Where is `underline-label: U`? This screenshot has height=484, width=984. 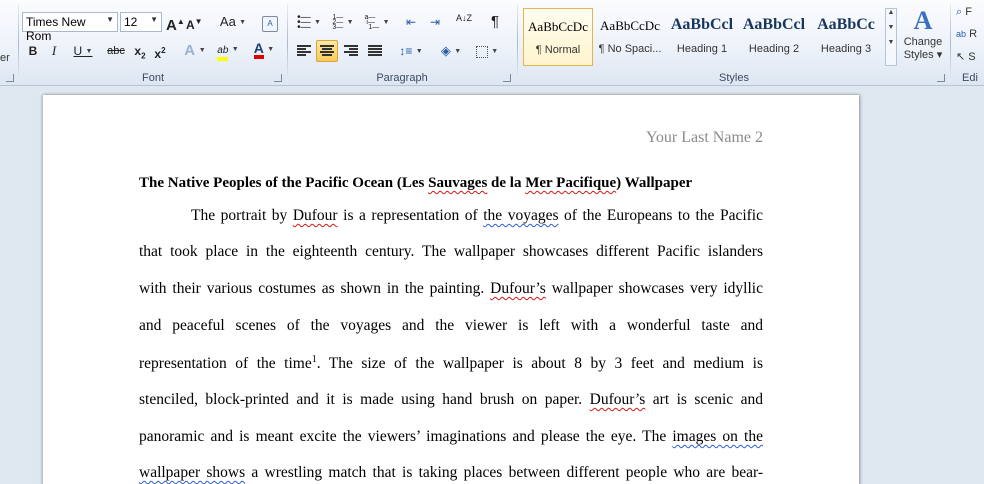 underline-label: U is located at coordinates (78, 51).